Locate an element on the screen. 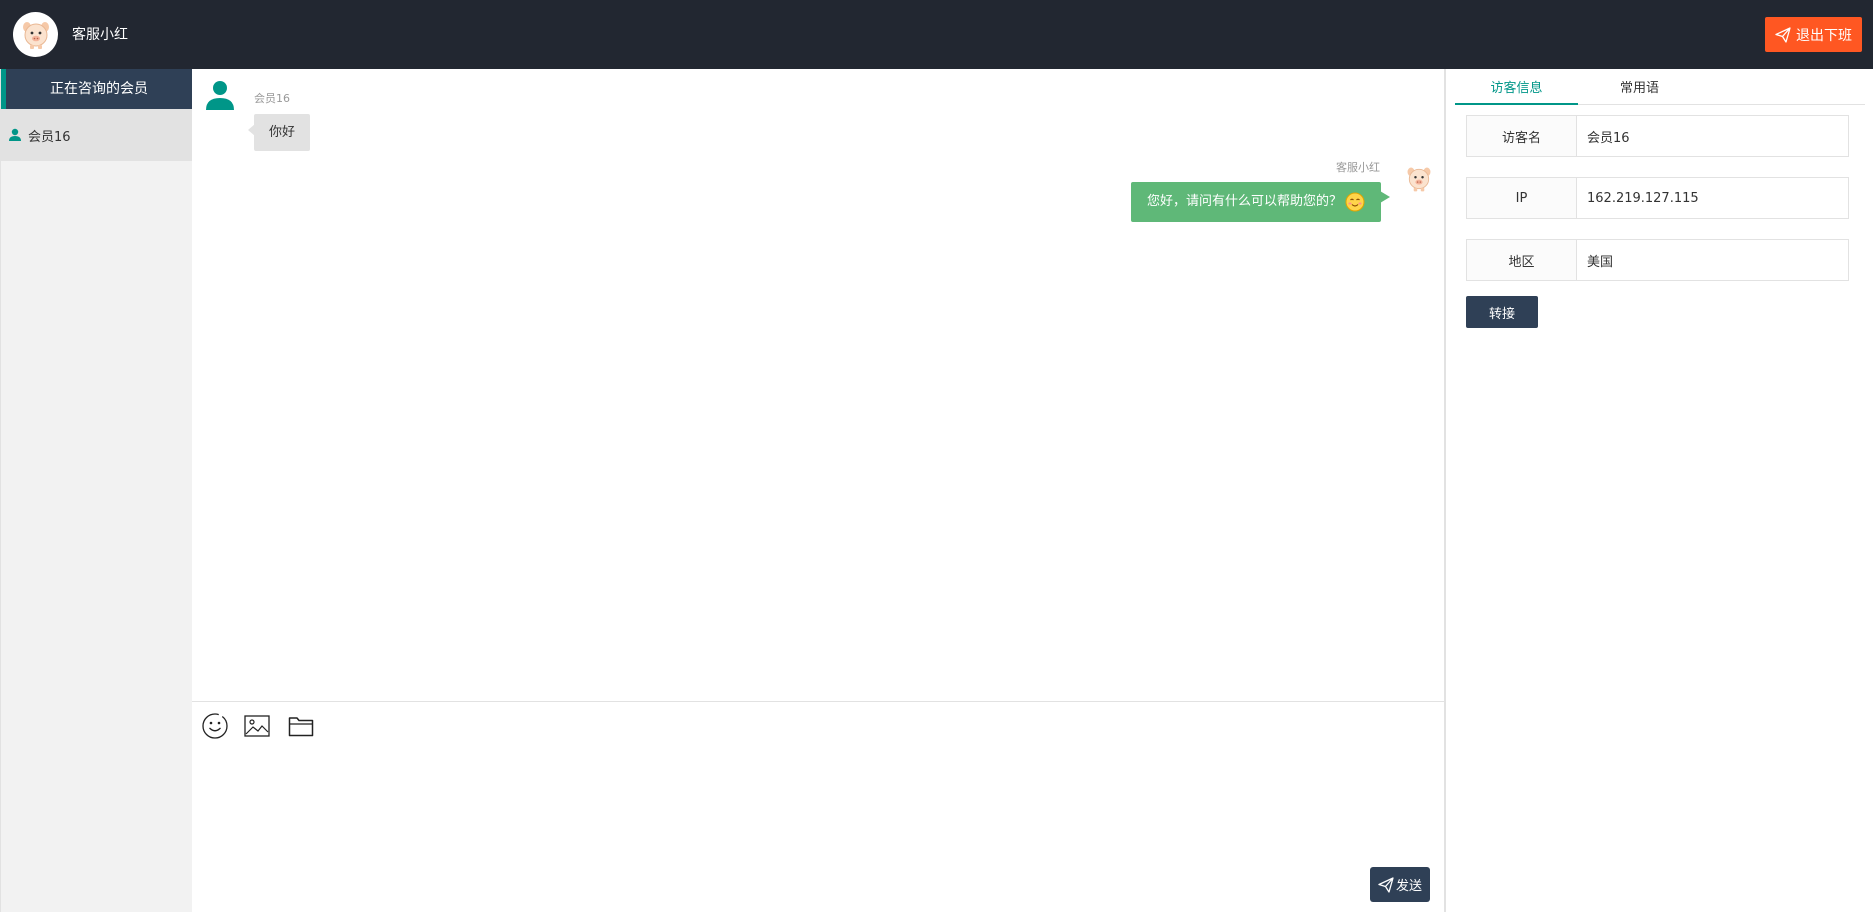  sidebar-item-member: 会员16 is located at coordinates (96, 135).